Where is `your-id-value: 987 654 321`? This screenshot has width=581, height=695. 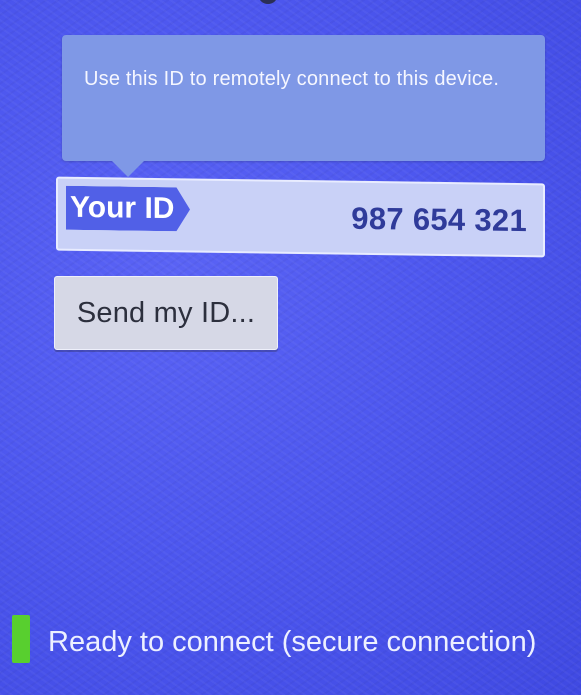
your-id-value: 987 654 321 is located at coordinates (439, 219).